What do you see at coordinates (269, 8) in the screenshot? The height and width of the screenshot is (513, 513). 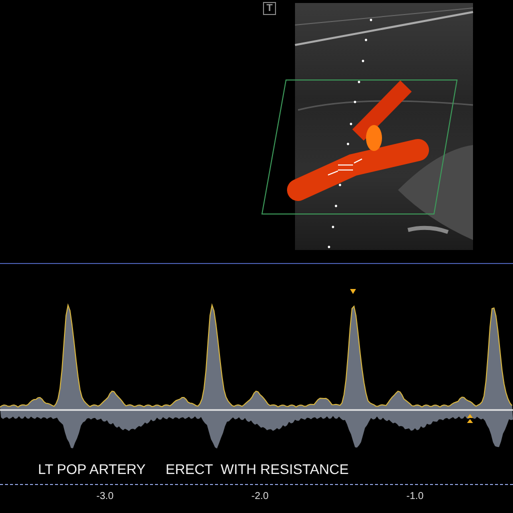 I see `mode-badge: T` at bounding box center [269, 8].